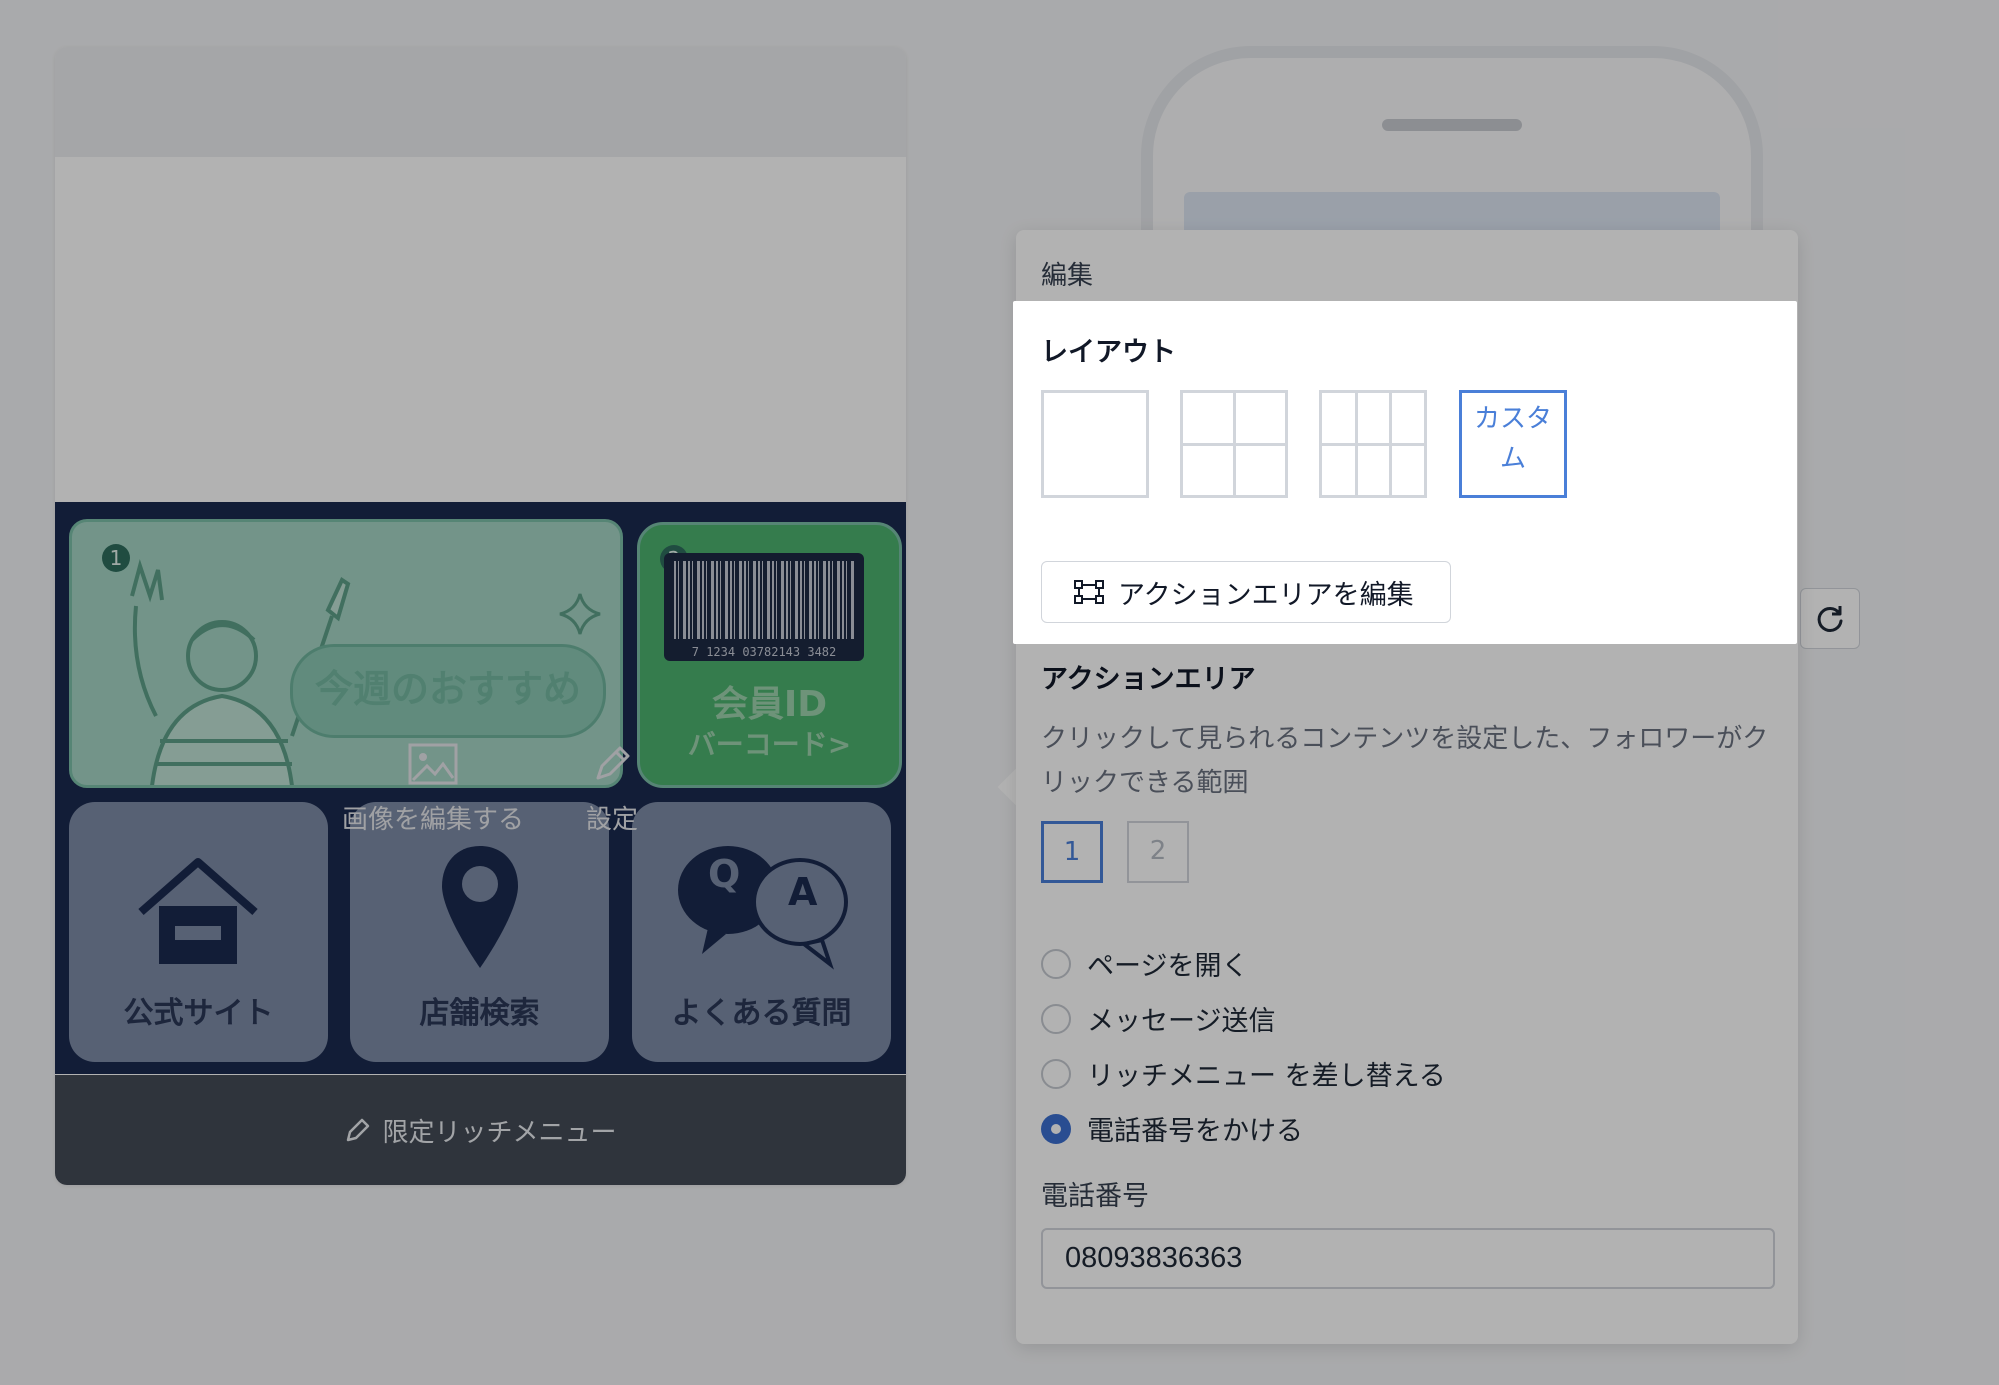  What do you see at coordinates (1452, 125) in the screenshot?
I see `phone-speaker` at bounding box center [1452, 125].